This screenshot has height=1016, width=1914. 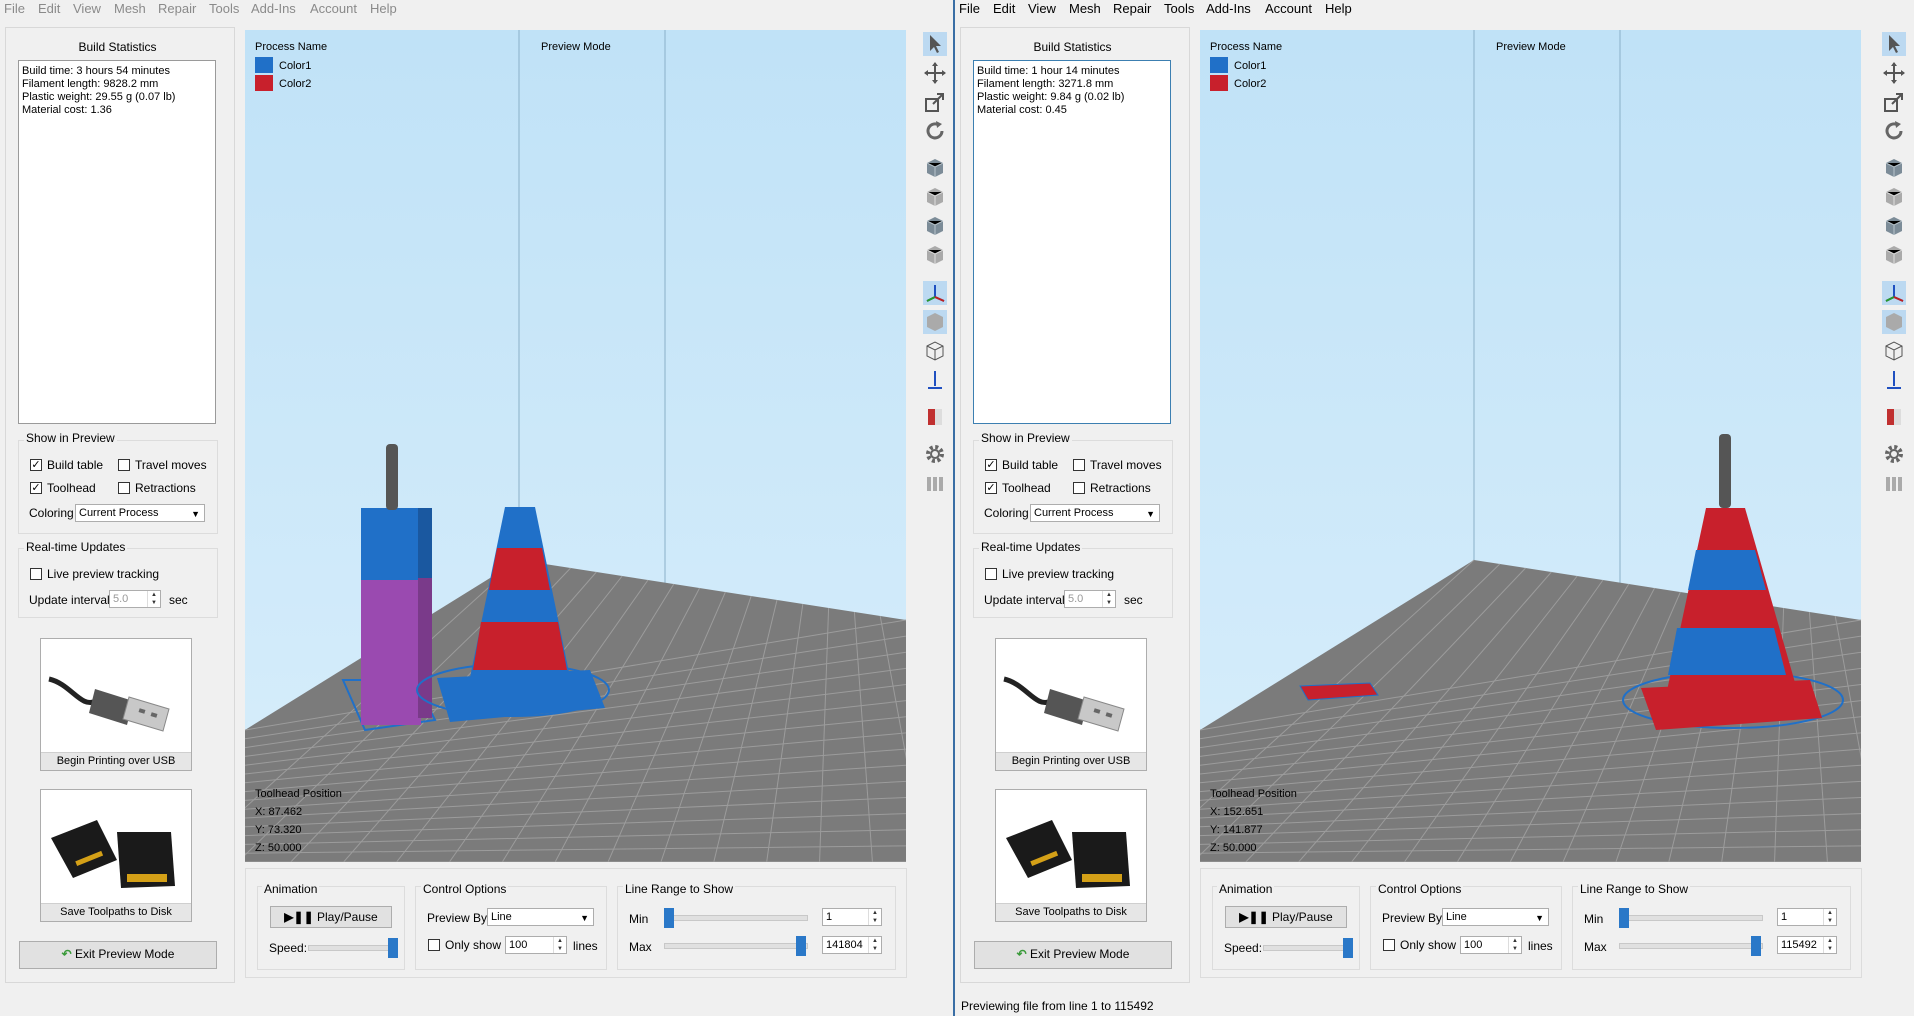 What do you see at coordinates (852, 945) in the screenshot?
I see `max-input: 141804 ▲ ▼` at bounding box center [852, 945].